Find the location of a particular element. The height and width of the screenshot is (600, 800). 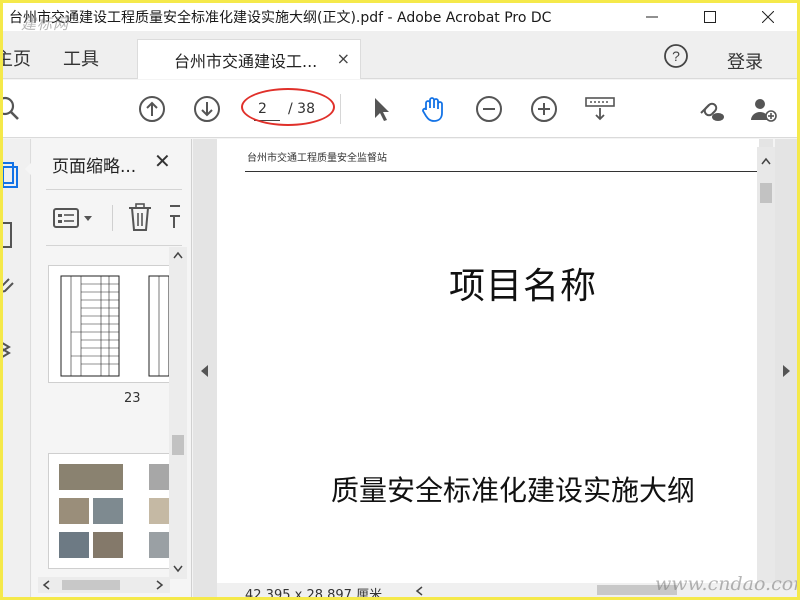

insert-page-icon is located at coordinates (176, 217).